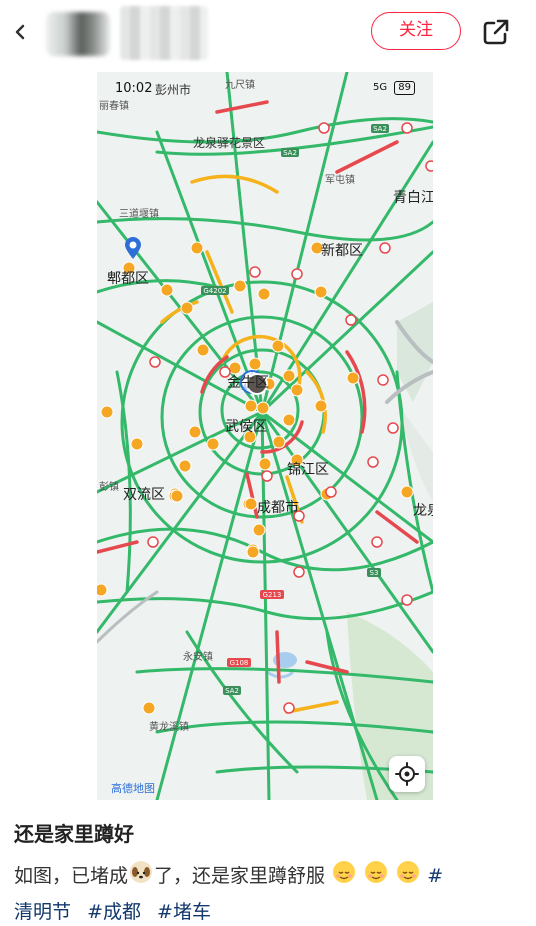 The height and width of the screenshot is (926, 536). I want to click on desc-text-1: 如图，已堵成, so click(71, 876).